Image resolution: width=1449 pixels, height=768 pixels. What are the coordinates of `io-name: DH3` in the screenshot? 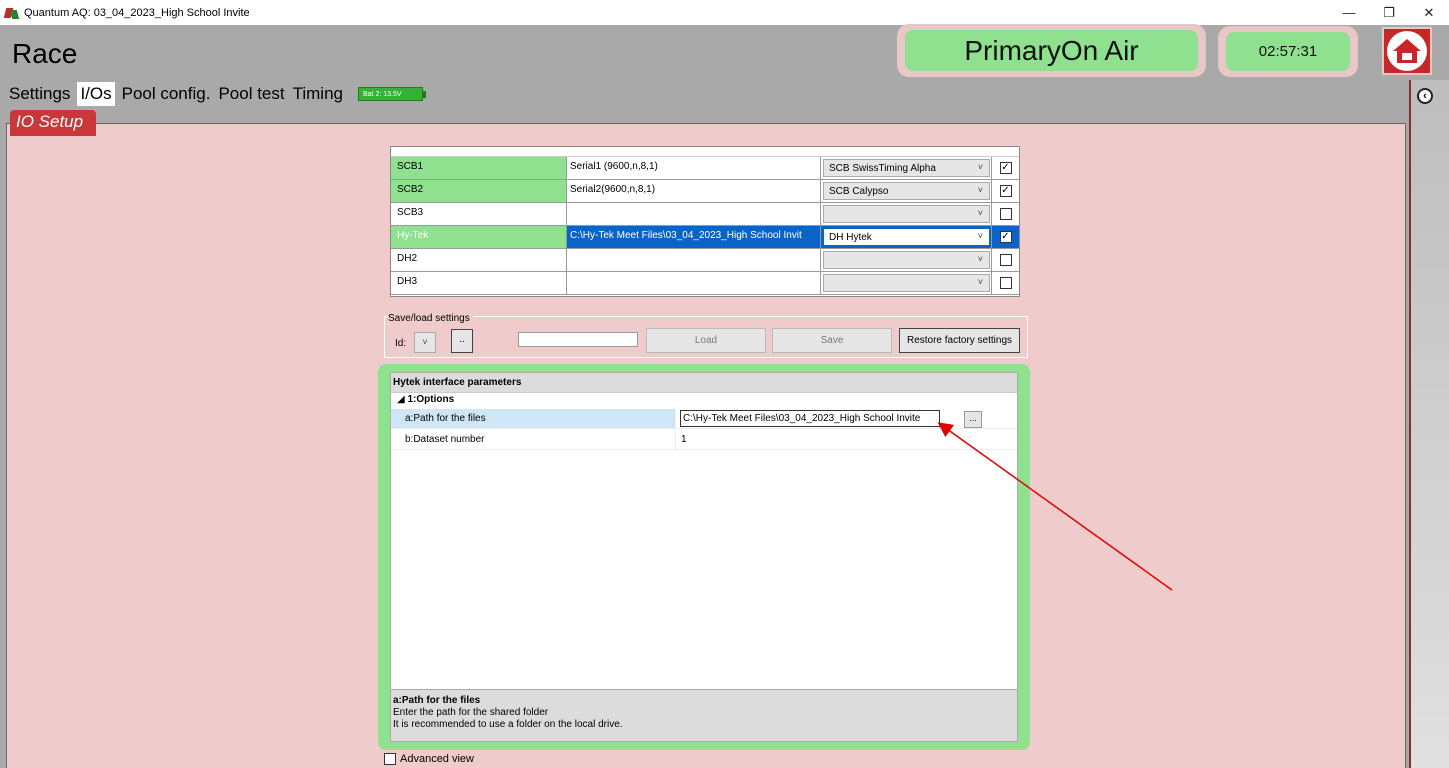 It's located at (479, 283).